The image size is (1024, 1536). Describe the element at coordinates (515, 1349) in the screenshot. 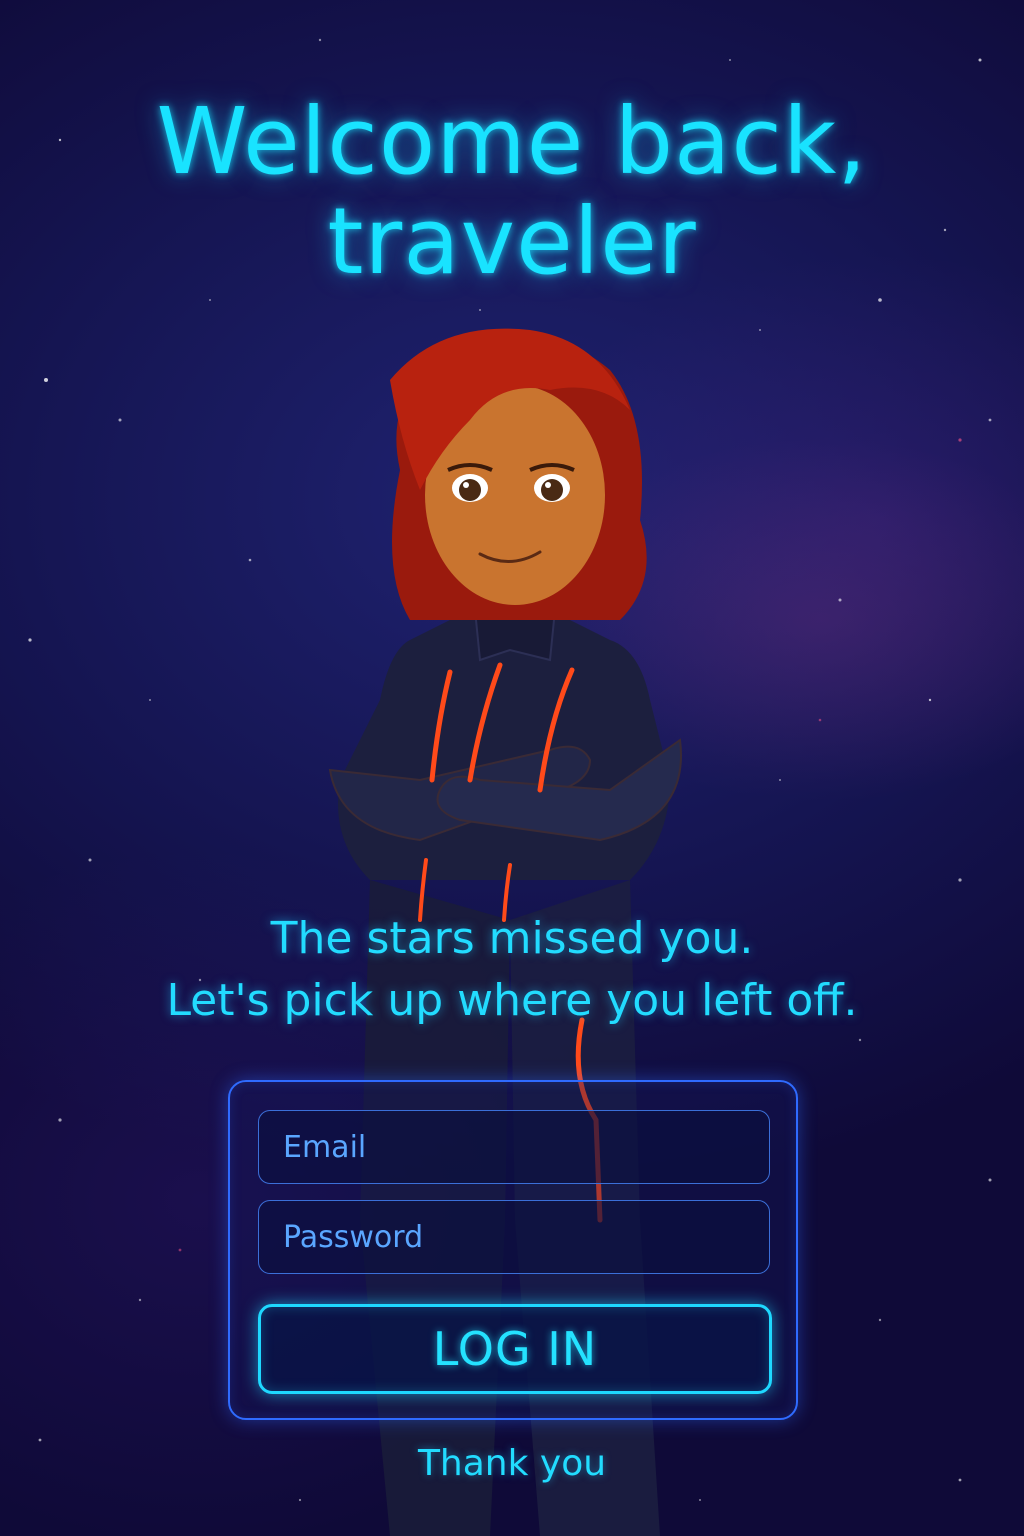

I see `login-button: LOG IN` at that location.